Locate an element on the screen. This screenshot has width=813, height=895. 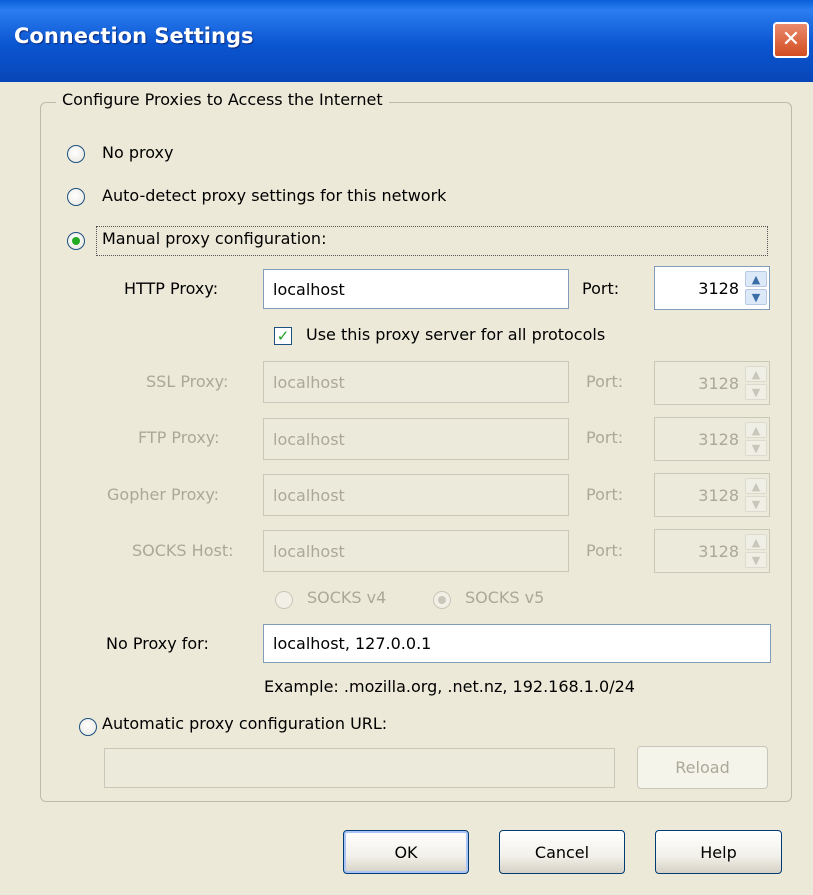
close-icon: ✕ is located at coordinates (791, 39).